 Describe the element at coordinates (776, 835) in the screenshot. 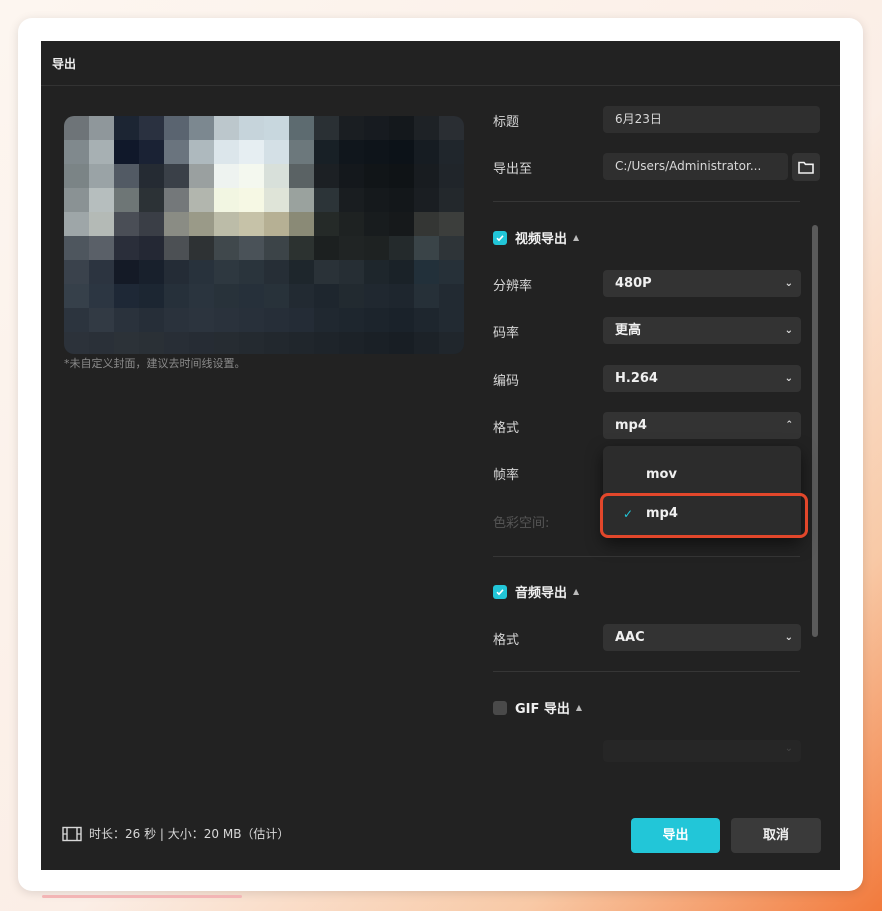

I see `cancel-button: 取消` at that location.